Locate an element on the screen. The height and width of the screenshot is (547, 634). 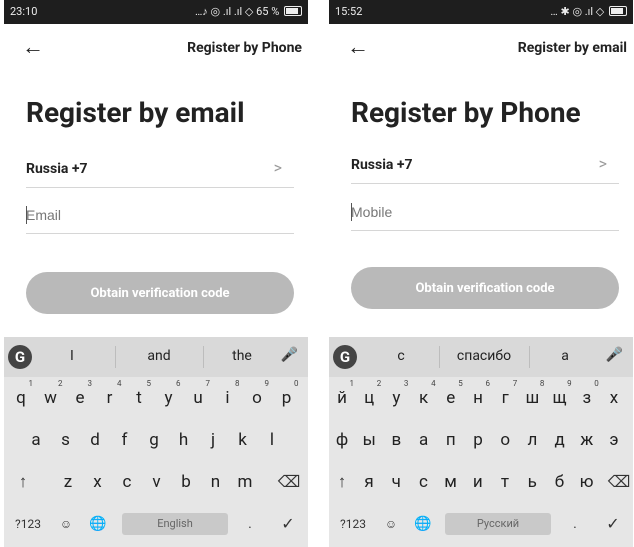
key-label: x is located at coordinates (97, 482).